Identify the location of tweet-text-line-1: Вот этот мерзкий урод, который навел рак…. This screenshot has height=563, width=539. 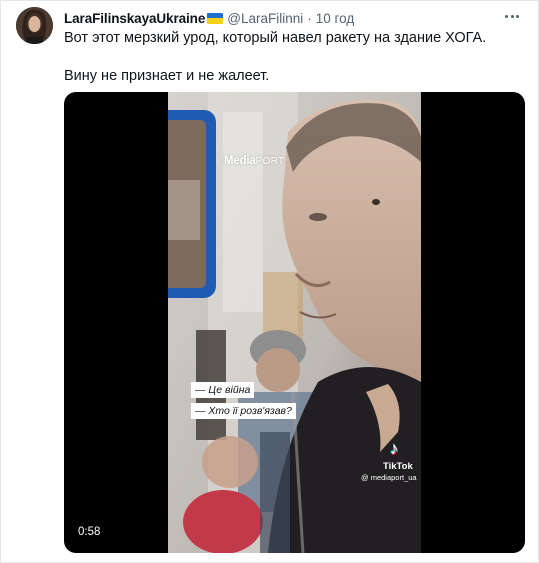
(275, 38).